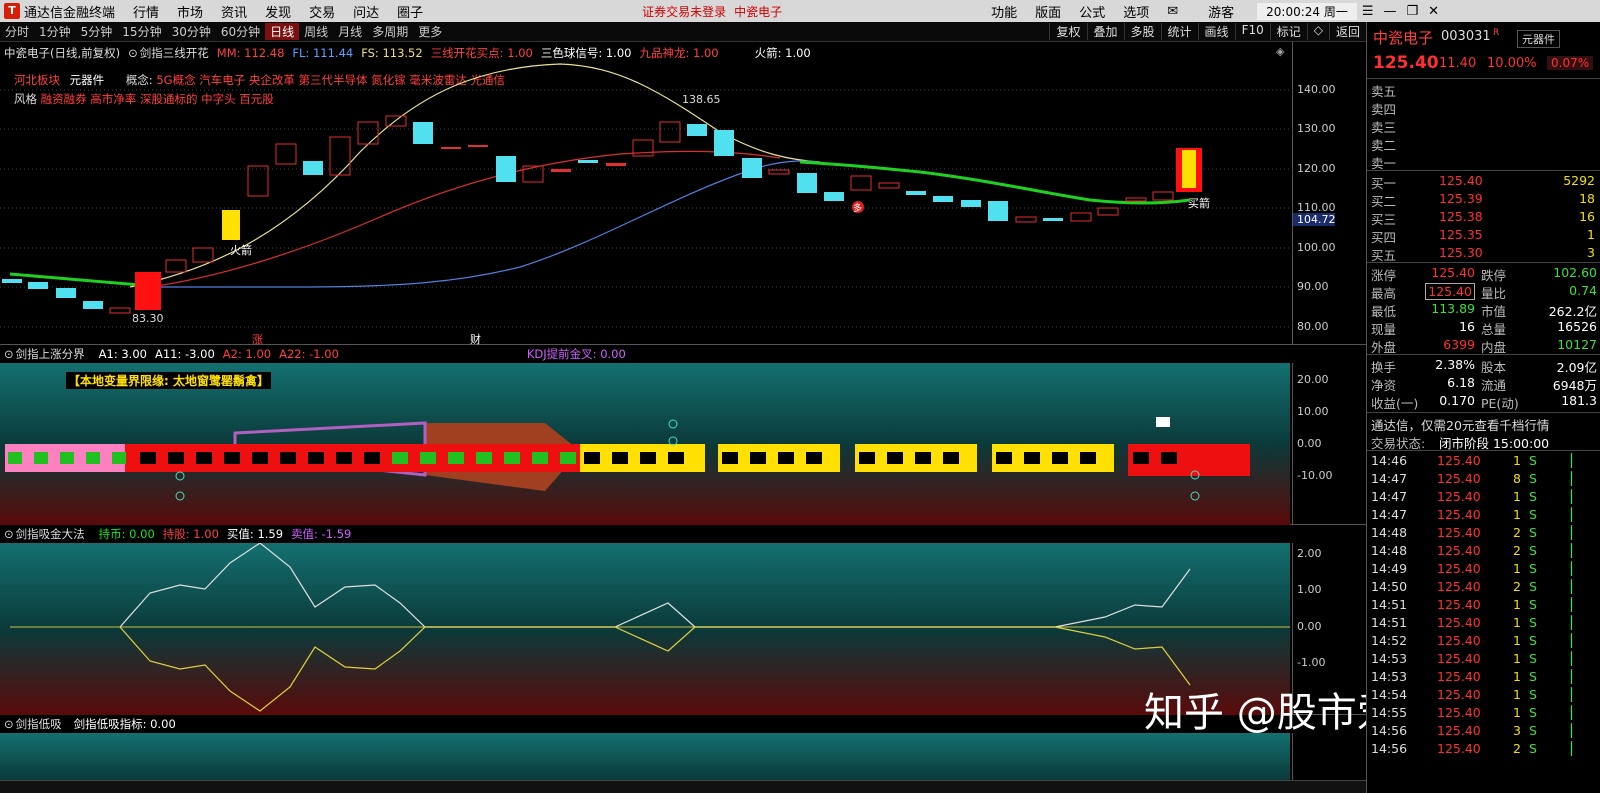 The width and height of the screenshot is (1600, 793). Describe the element at coordinates (1483, 199) in the screenshot. I see `bid-row: 买二 125.39 18` at that location.